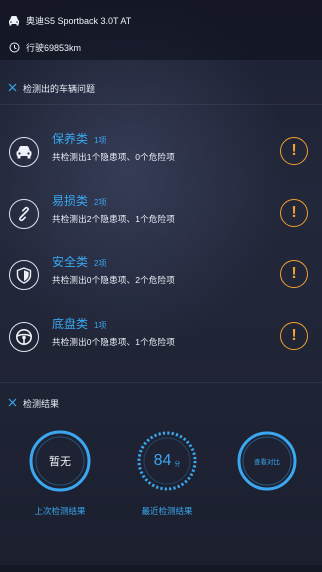  Describe the element at coordinates (113, 219) in the screenshot. I see `problem-description: 共检测出2个隐患项、1个危险项` at that location.